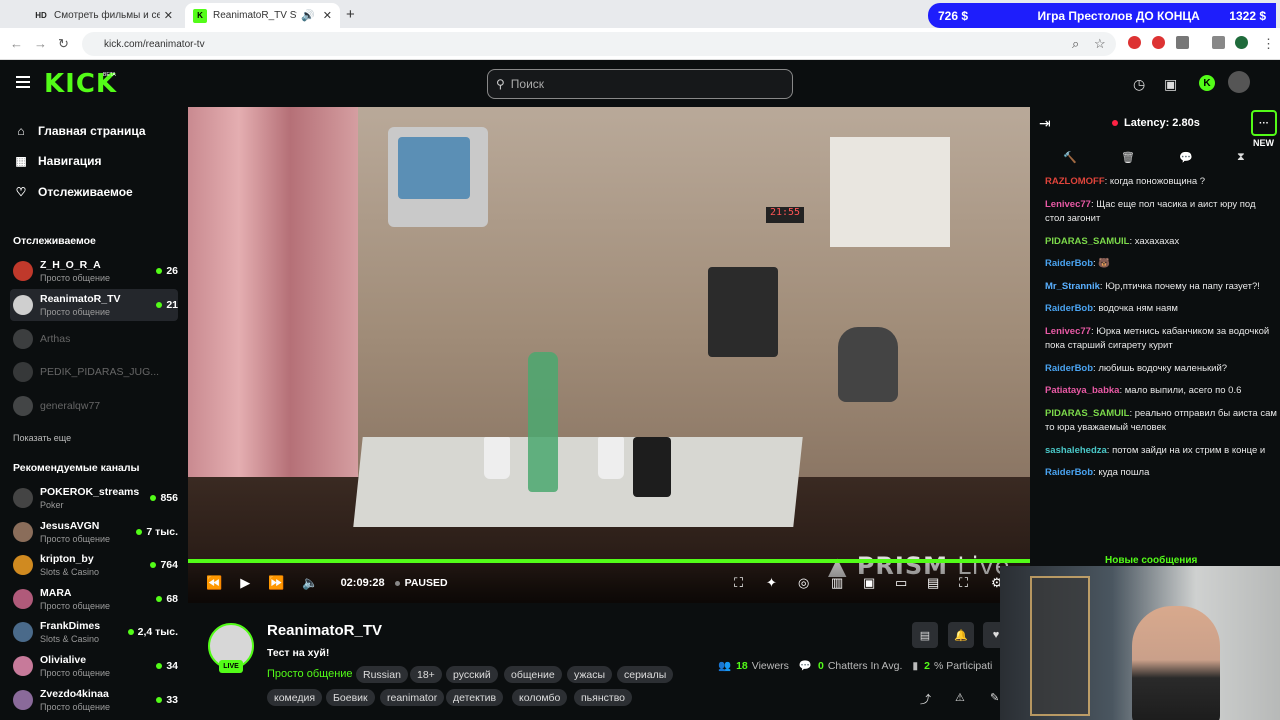 This screenshot has width=1280, height=720. I want to click on new-tab-button: +, so click(350, 14).